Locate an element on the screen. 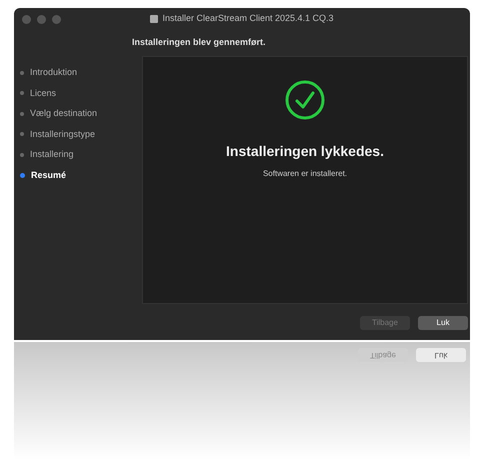 This screenshot has height=459, width=482. sidebar-item: Introduktion is located at coordinates (54, 72).